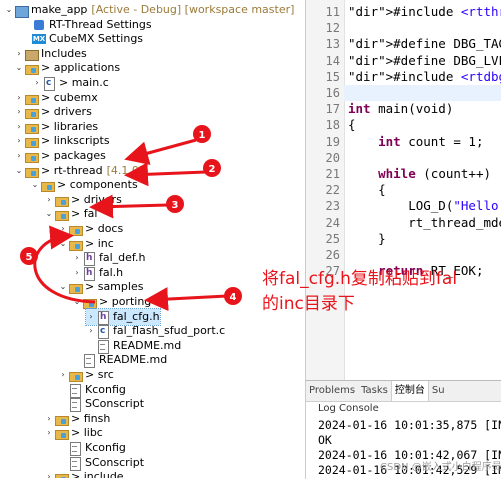 The width and height of the screenshot is (501, 481). I want to click on tree-item-packages: › > packages, so click(60, 156).